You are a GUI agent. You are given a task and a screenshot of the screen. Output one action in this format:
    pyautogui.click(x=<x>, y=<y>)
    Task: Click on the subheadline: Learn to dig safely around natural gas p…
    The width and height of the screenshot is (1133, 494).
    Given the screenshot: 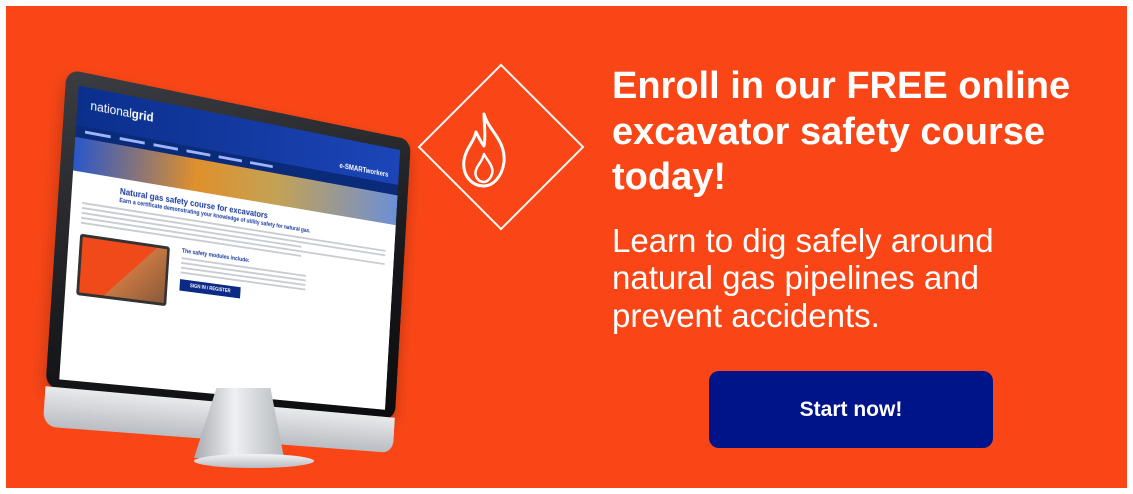 What is the action you would take?
    pyautogui.click(x=832, y=278)
    